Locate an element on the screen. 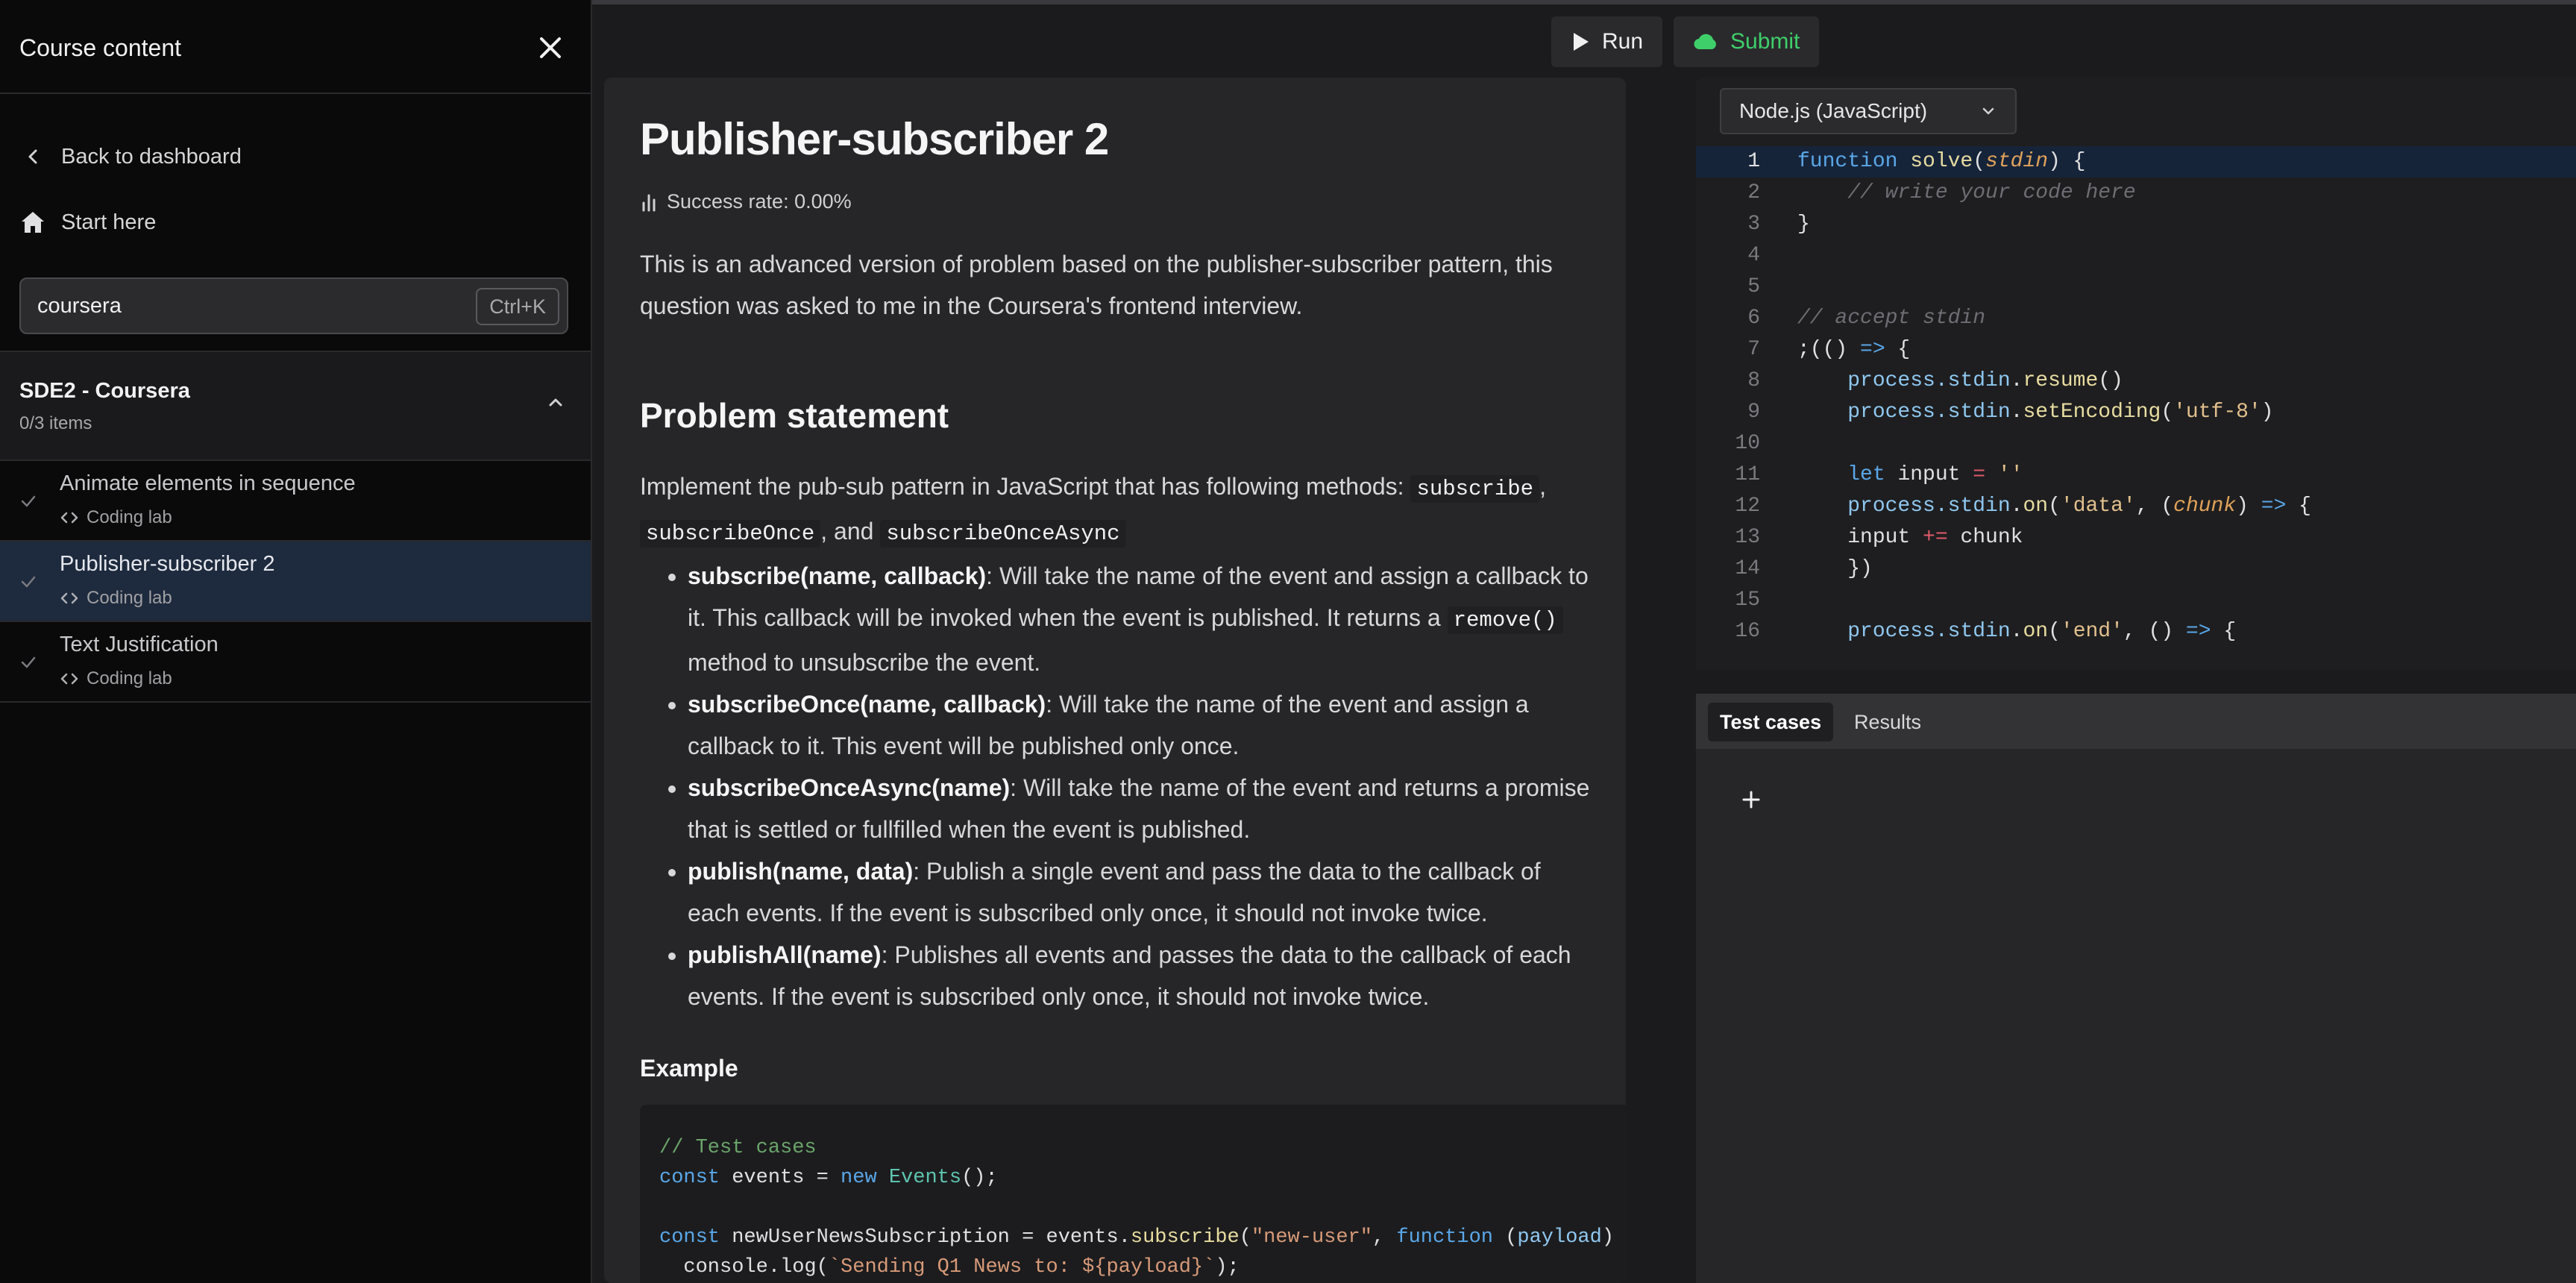  chevron-up-icon is located at coordinates (555, 402).